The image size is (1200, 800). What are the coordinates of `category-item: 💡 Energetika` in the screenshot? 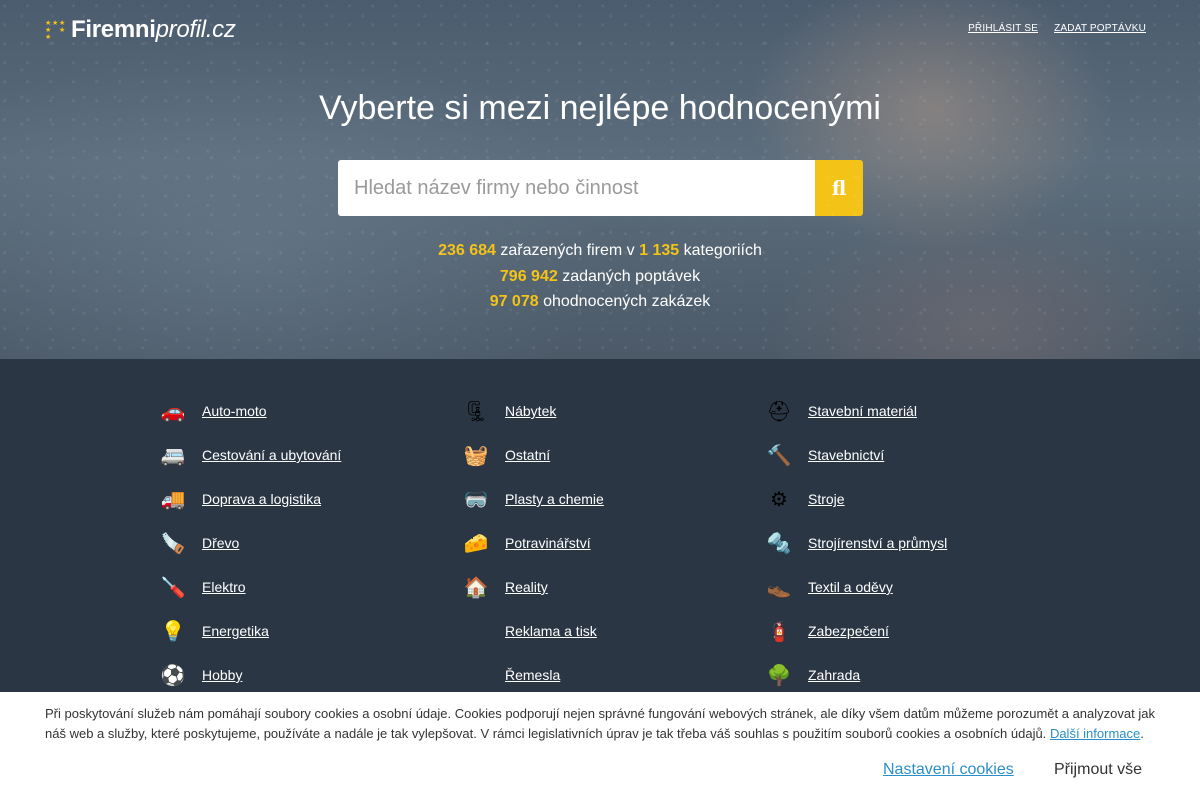 It's located at (308, 631).